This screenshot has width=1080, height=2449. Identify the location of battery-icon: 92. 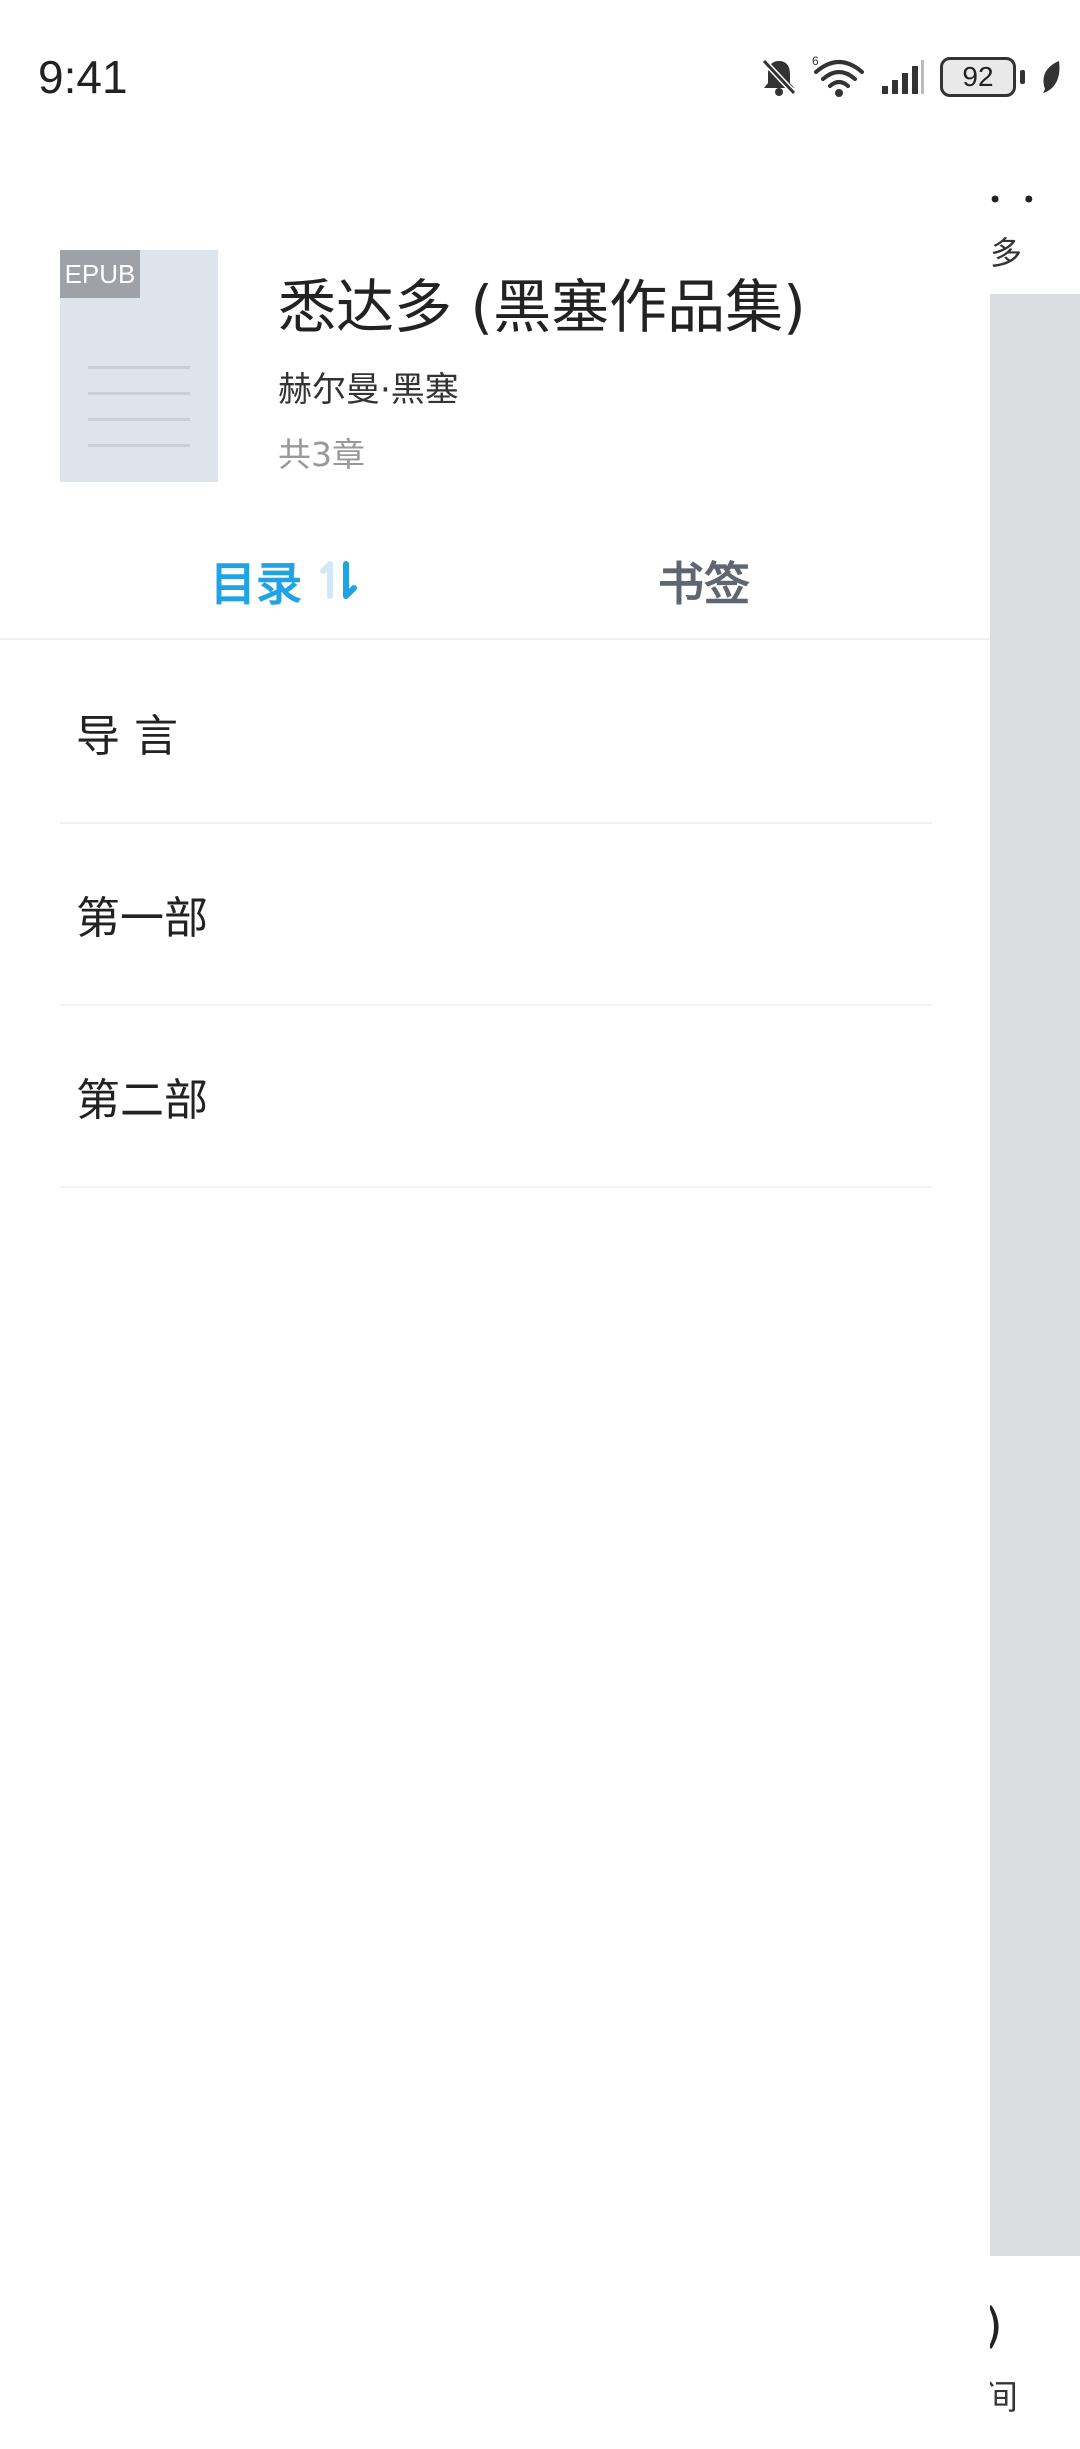
(978, 77).